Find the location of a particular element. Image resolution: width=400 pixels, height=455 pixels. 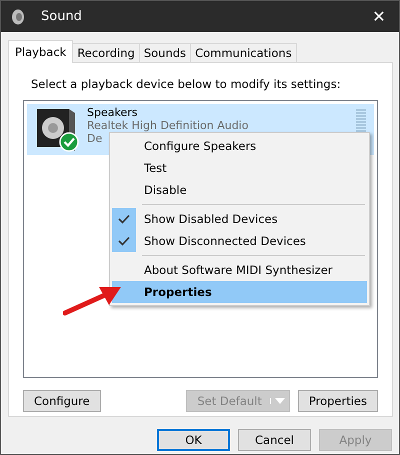

menu-item: Configure Speakers is located at coordinates (239, 146).